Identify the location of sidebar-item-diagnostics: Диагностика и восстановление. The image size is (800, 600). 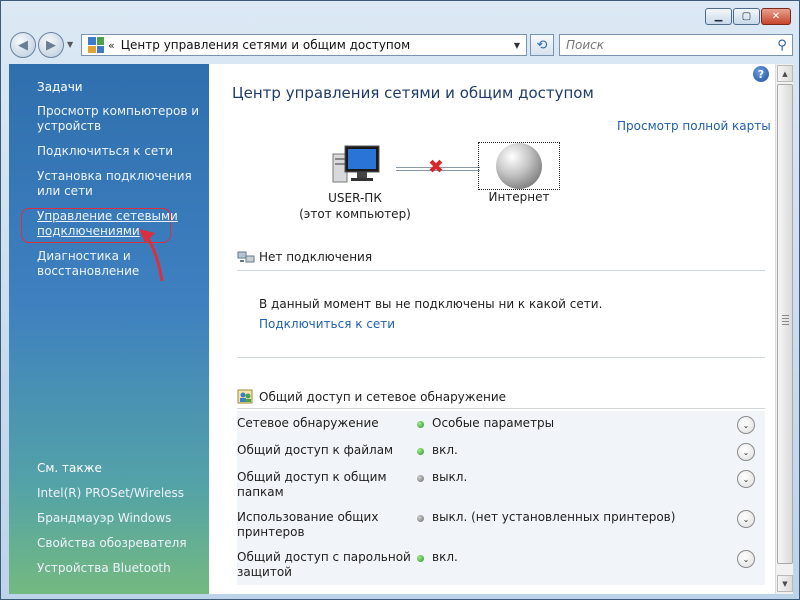
(119, 264).